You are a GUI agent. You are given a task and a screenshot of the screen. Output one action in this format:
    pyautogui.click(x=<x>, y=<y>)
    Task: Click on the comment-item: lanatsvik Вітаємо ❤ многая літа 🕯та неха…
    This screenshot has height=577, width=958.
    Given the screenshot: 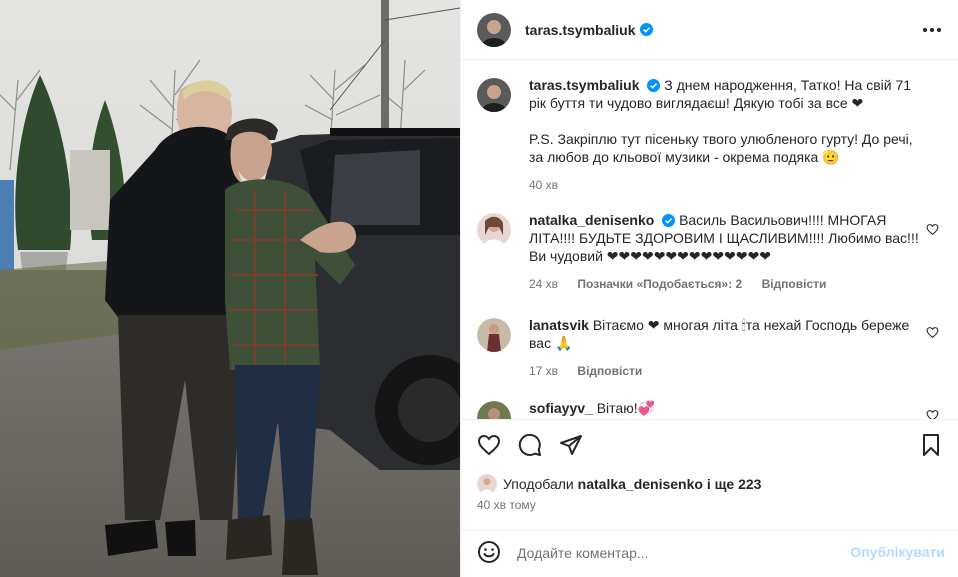 What is the action you would take?
    pyautogui.click(x=712, y=348)
    